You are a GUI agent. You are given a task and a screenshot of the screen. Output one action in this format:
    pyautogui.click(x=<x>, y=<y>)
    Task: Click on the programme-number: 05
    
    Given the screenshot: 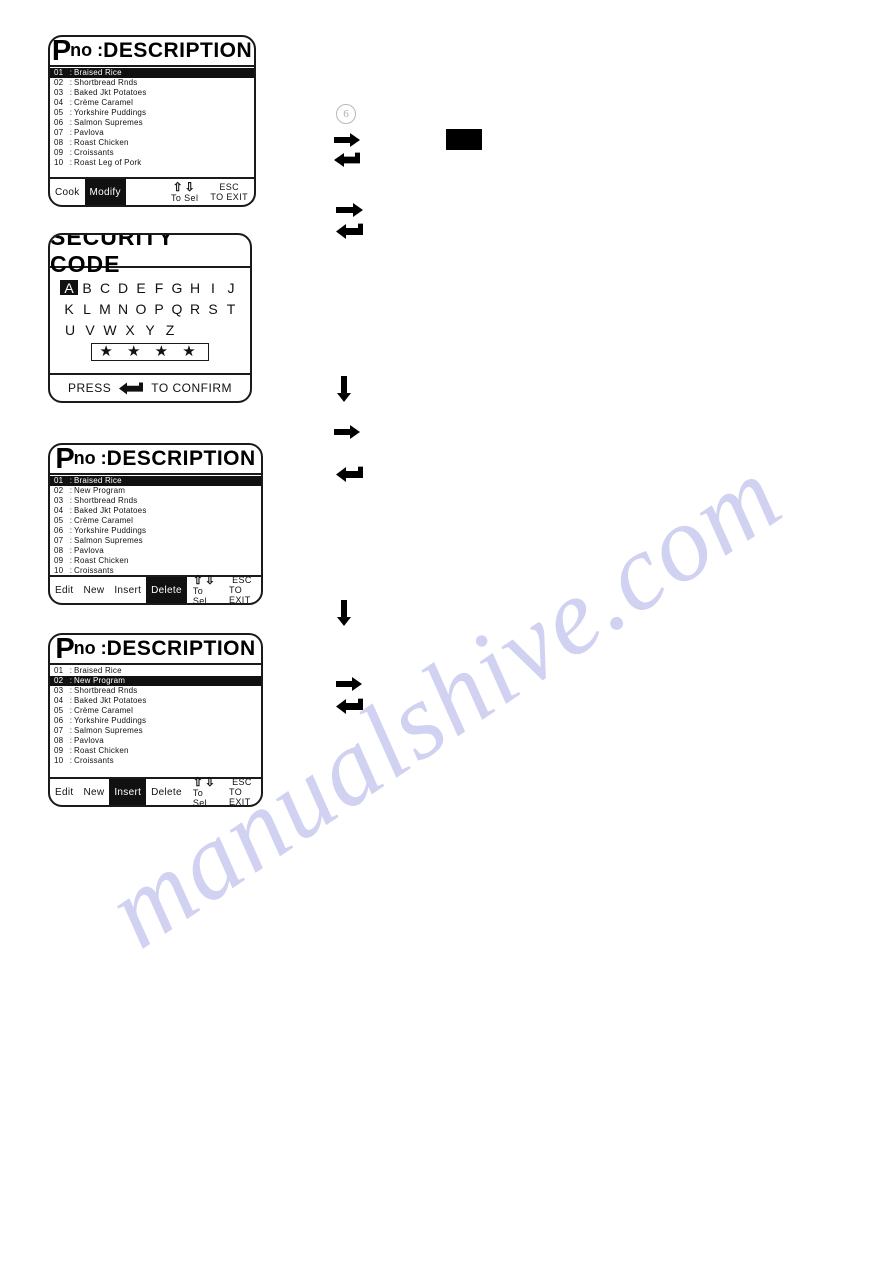 What is the action you would take?
    pyautogui.click(x=59, y=112)
    